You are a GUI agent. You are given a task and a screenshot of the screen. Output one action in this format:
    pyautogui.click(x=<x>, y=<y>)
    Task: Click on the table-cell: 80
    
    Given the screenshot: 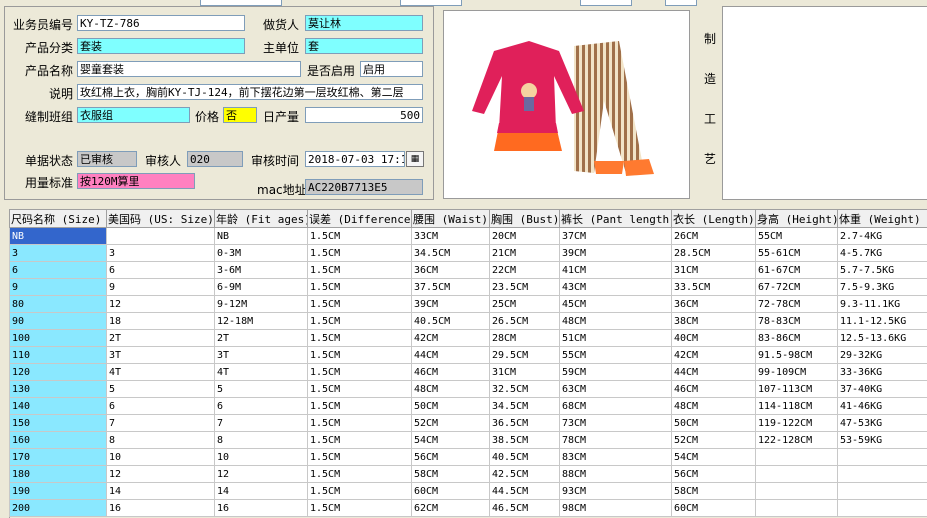 What is the action you would take?
    pyautogui.click(x=58, y=304)
    